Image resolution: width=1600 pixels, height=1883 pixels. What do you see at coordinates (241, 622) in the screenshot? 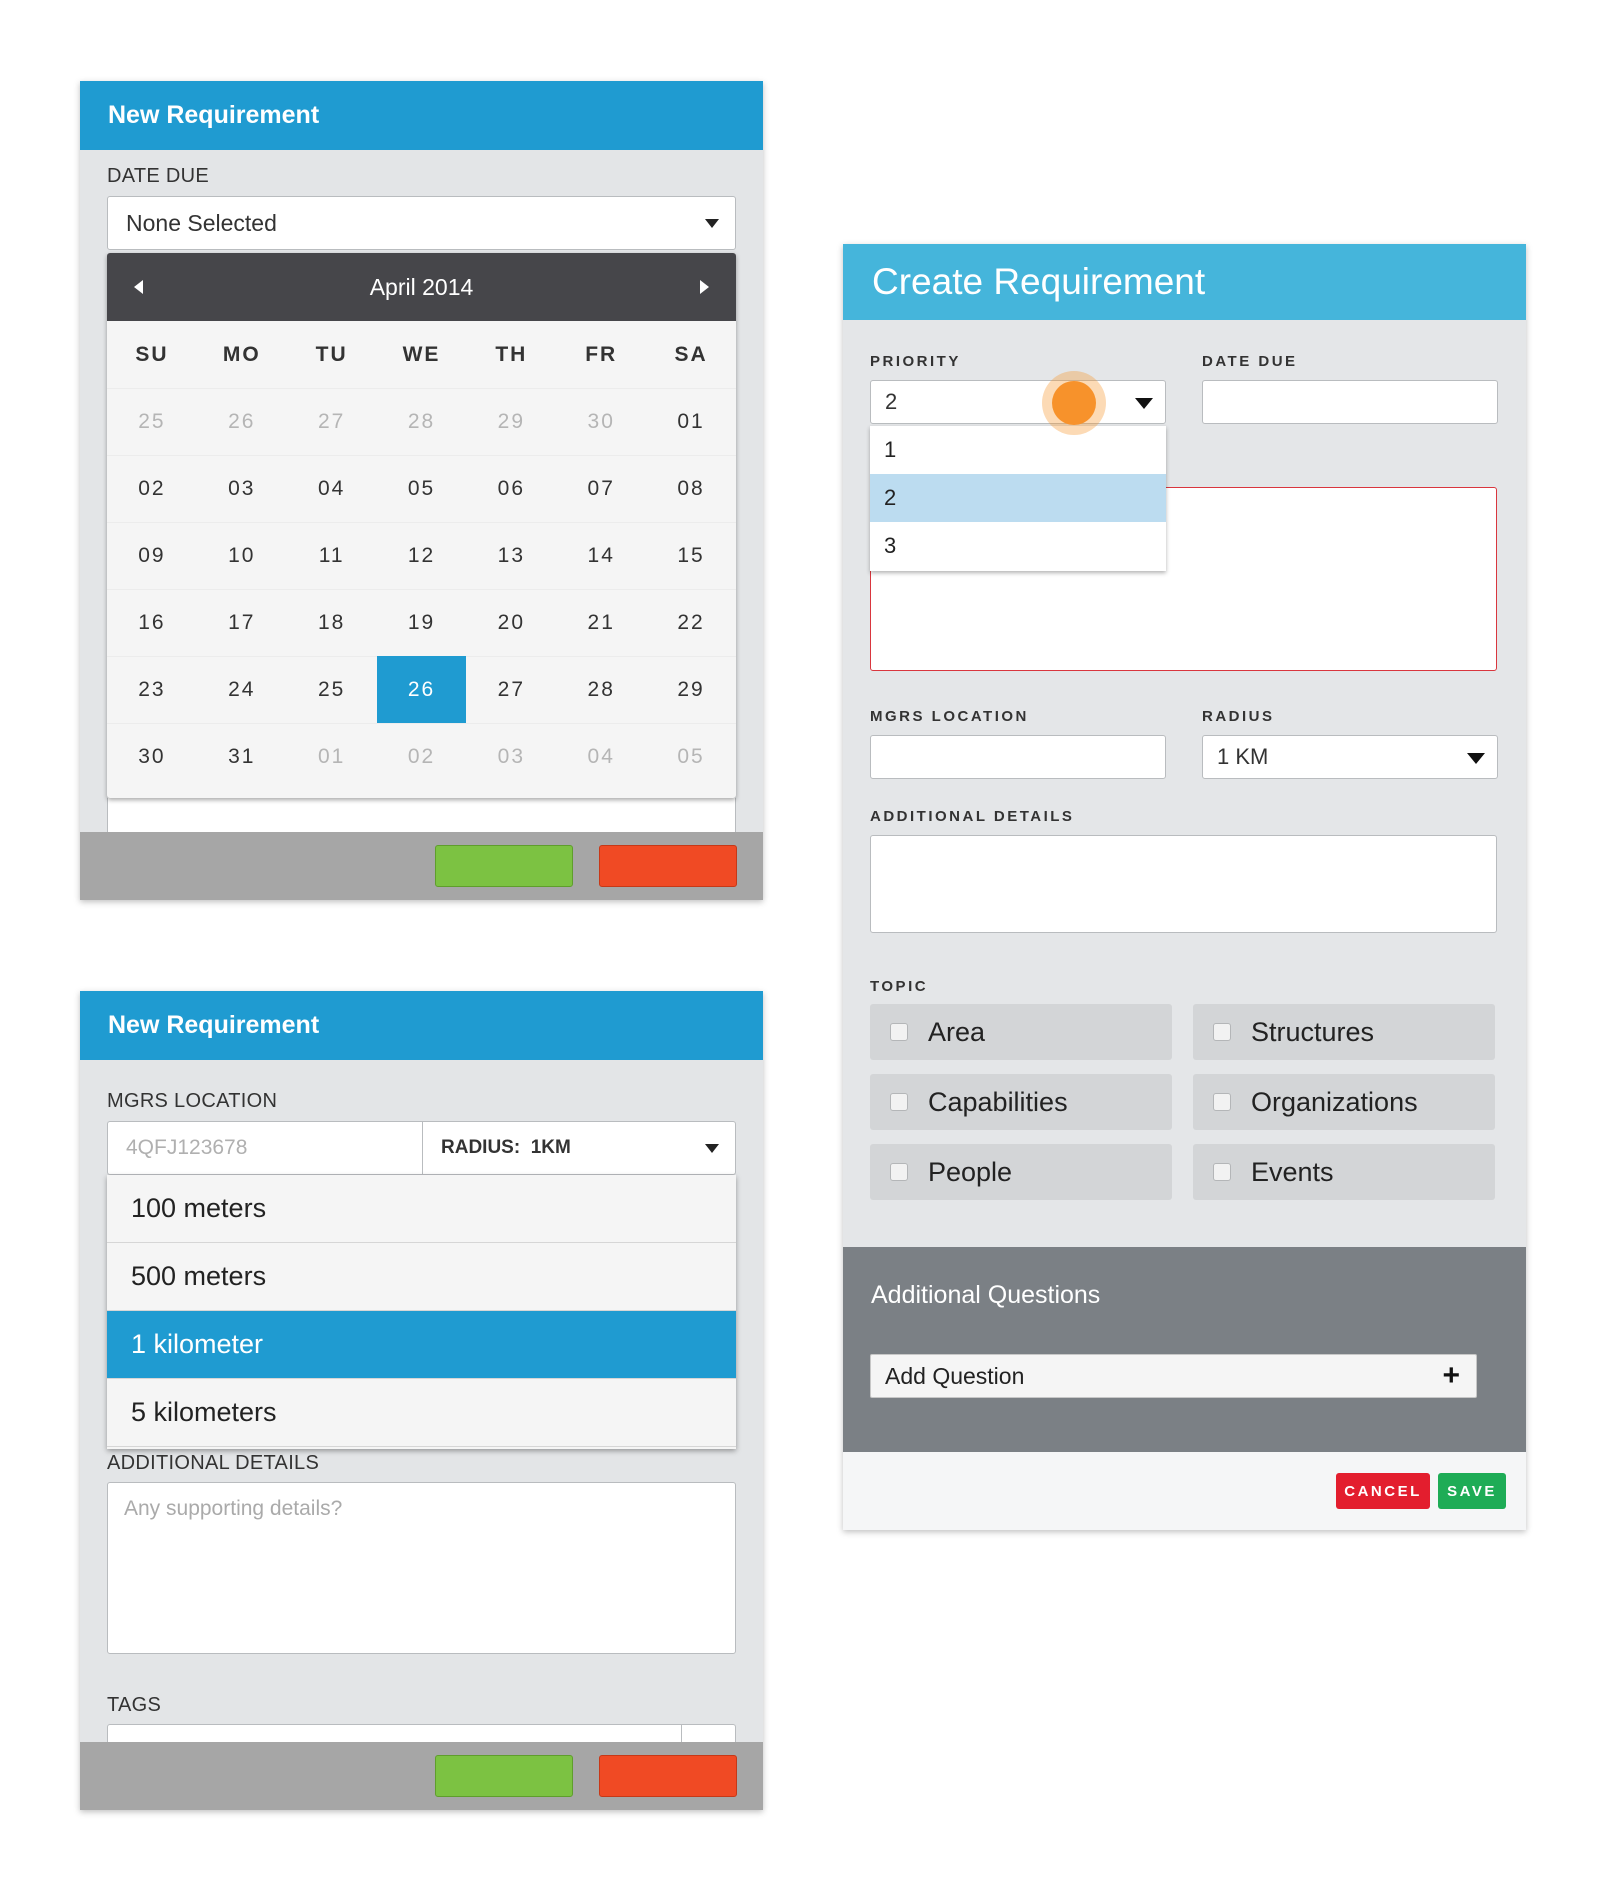
I see `calendar-day: 17` at bounding box center [241, 622].